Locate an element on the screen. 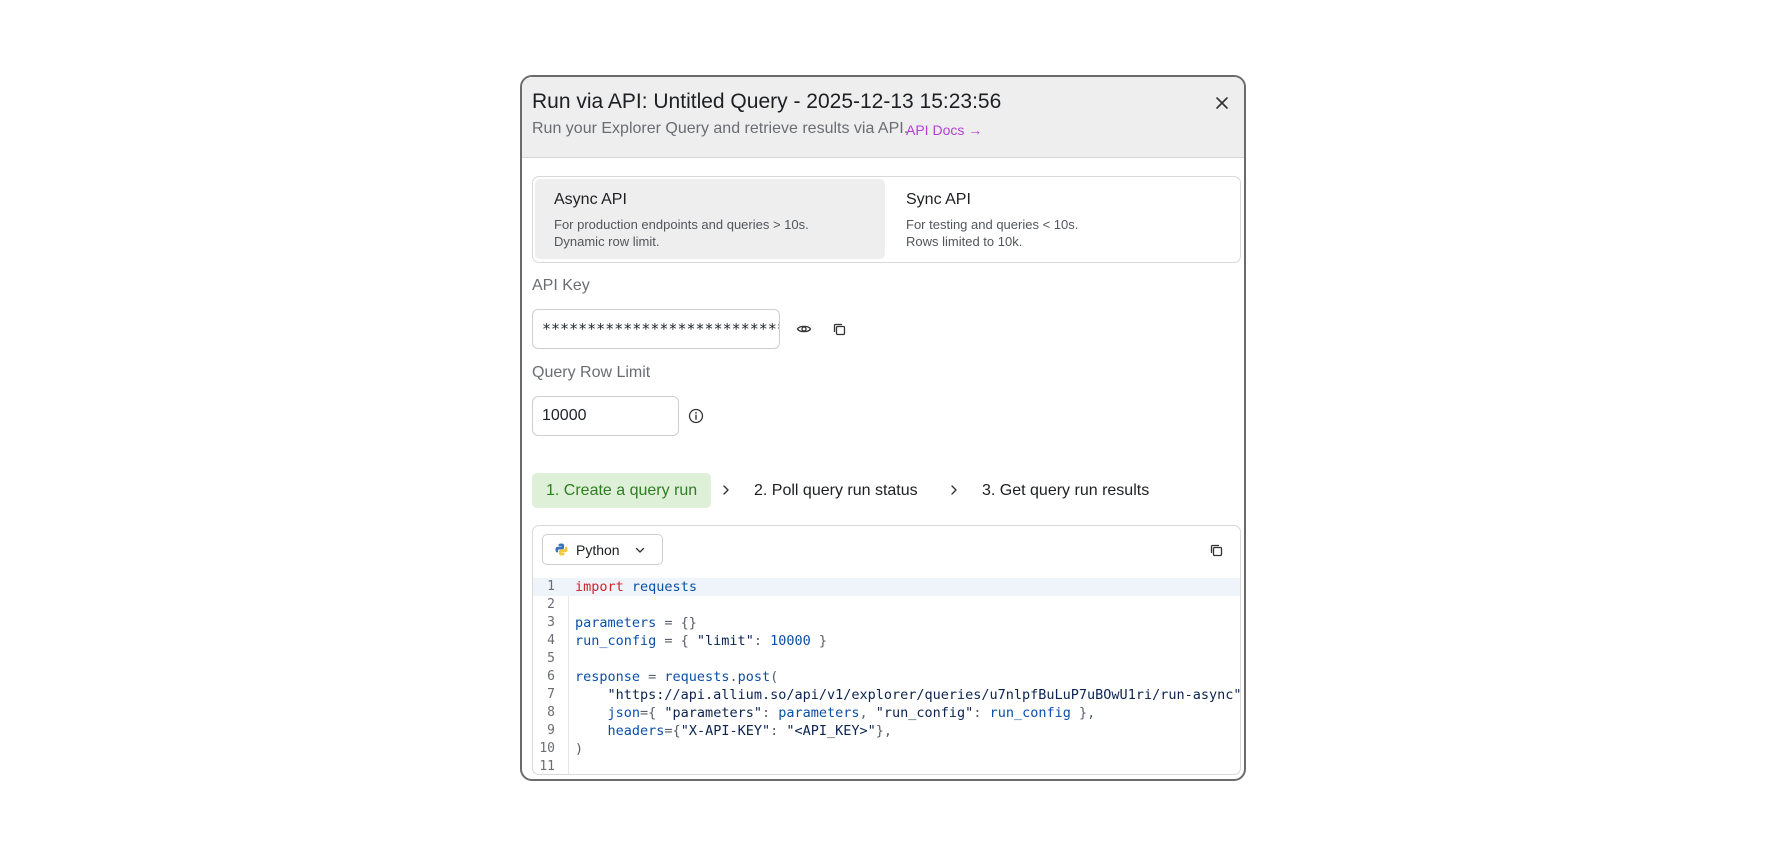 This screenshot has height=856, width=1768. api-key-label: API Key is located at coordinates (561, 285).